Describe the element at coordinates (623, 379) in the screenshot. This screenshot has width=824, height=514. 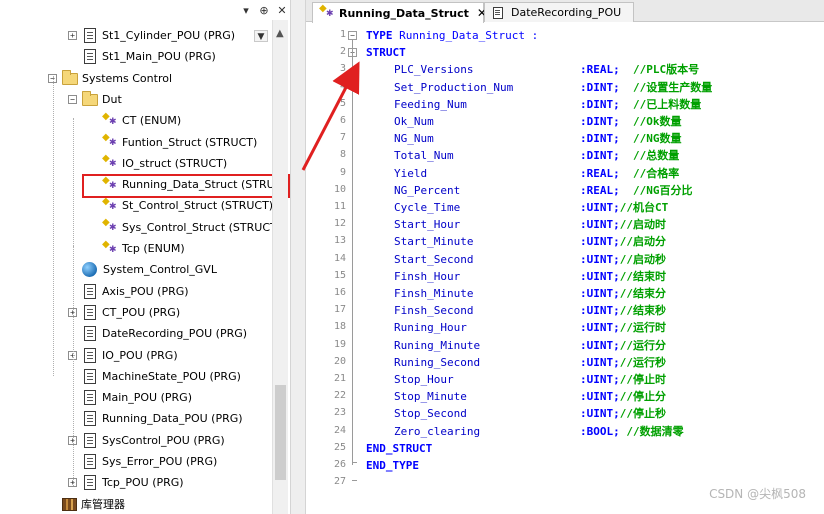
I see `variable-type: :UINT;//停止时` at that location.